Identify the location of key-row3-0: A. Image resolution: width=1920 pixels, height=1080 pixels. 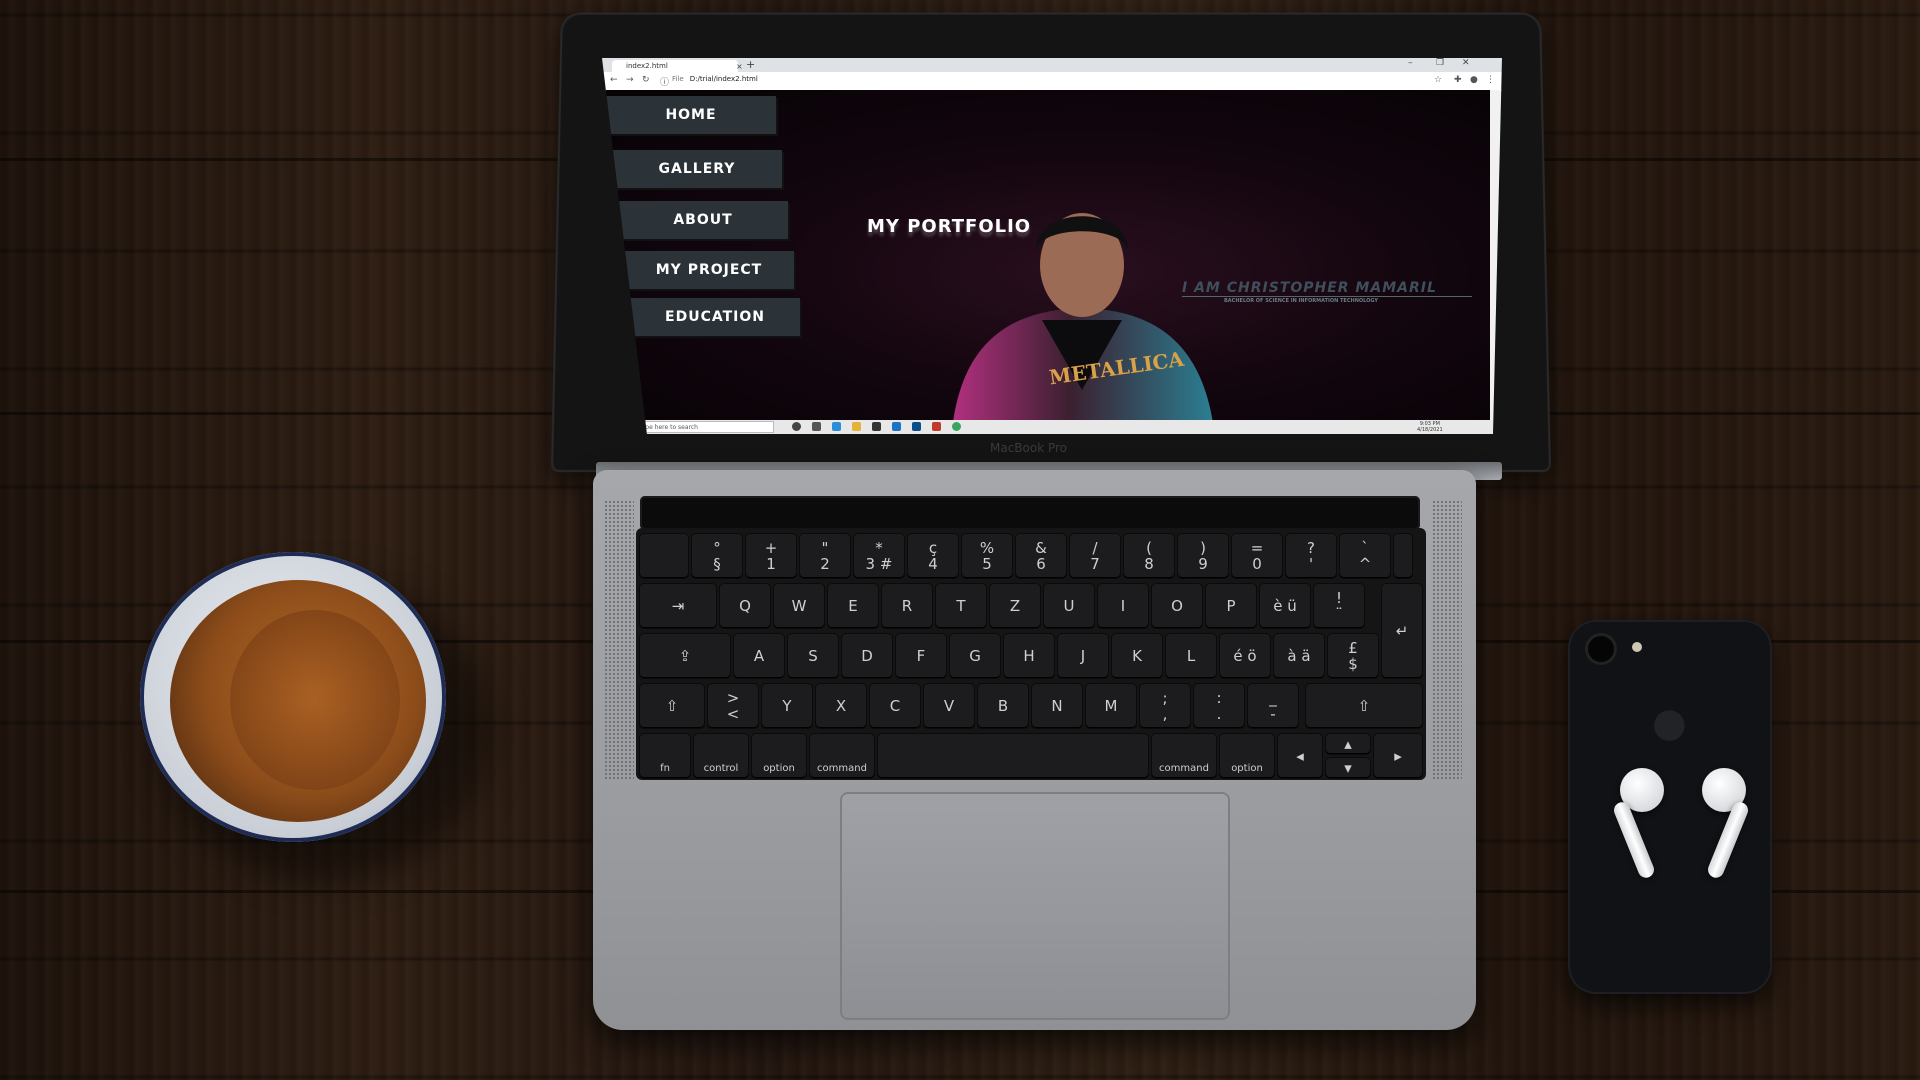
(759, 656).